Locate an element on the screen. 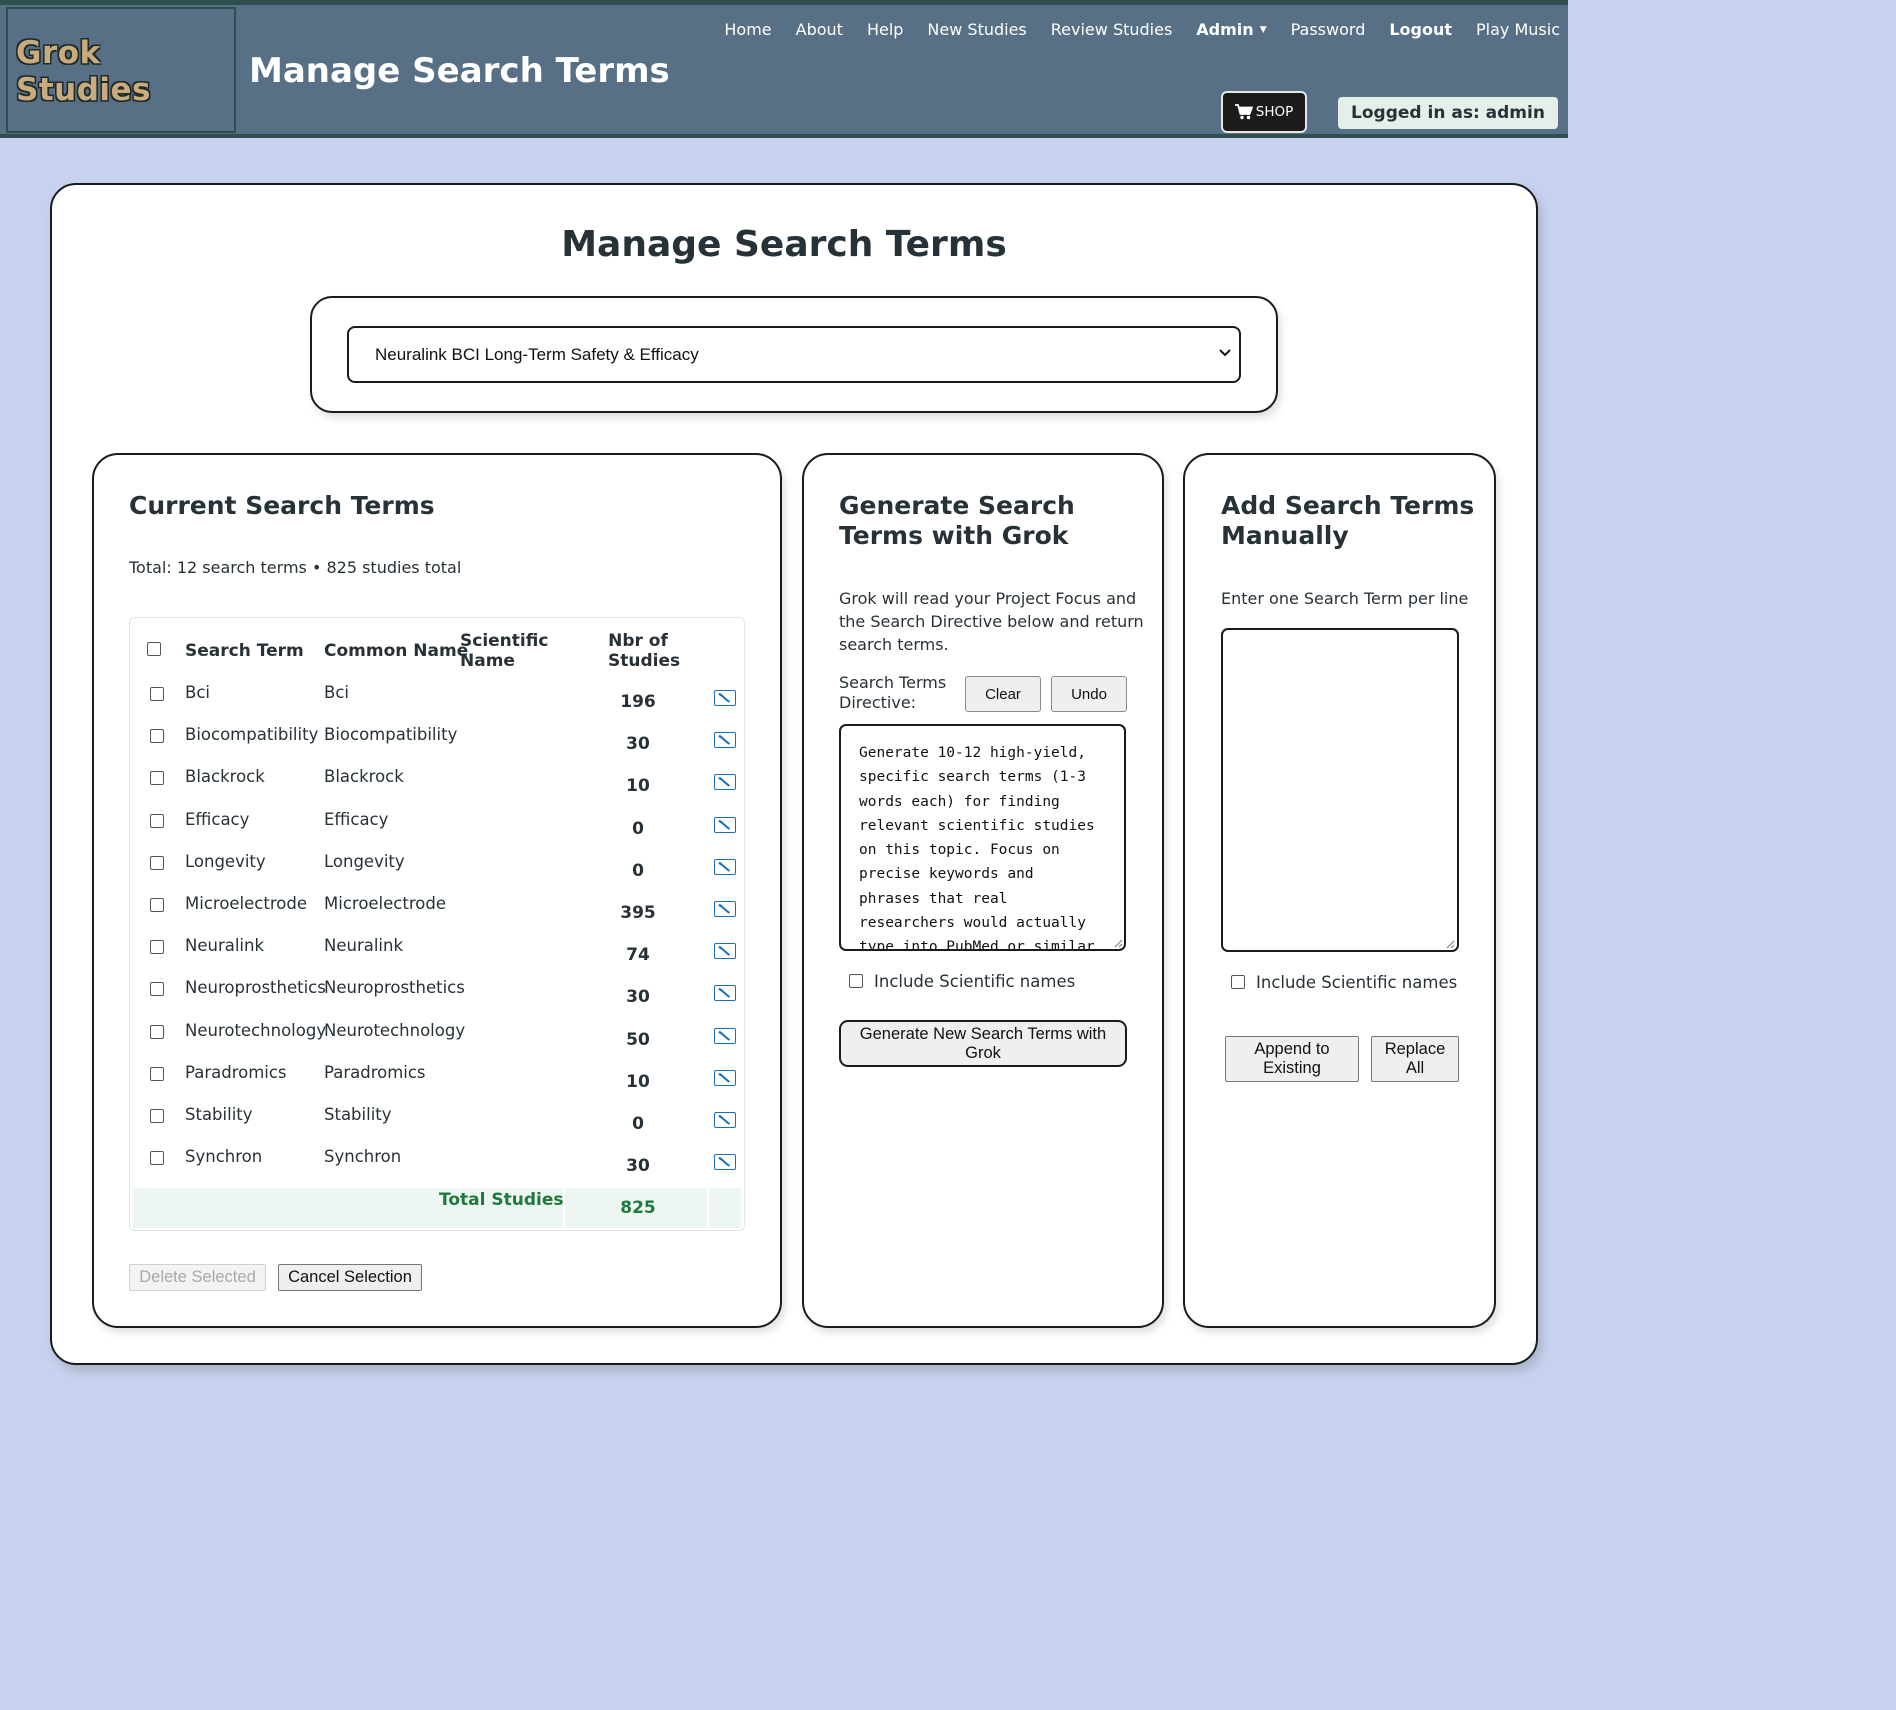 This screenshot has height=1710, width=1896. delete-selected-button: Delete Selected is located at coordinates (197, 1277).